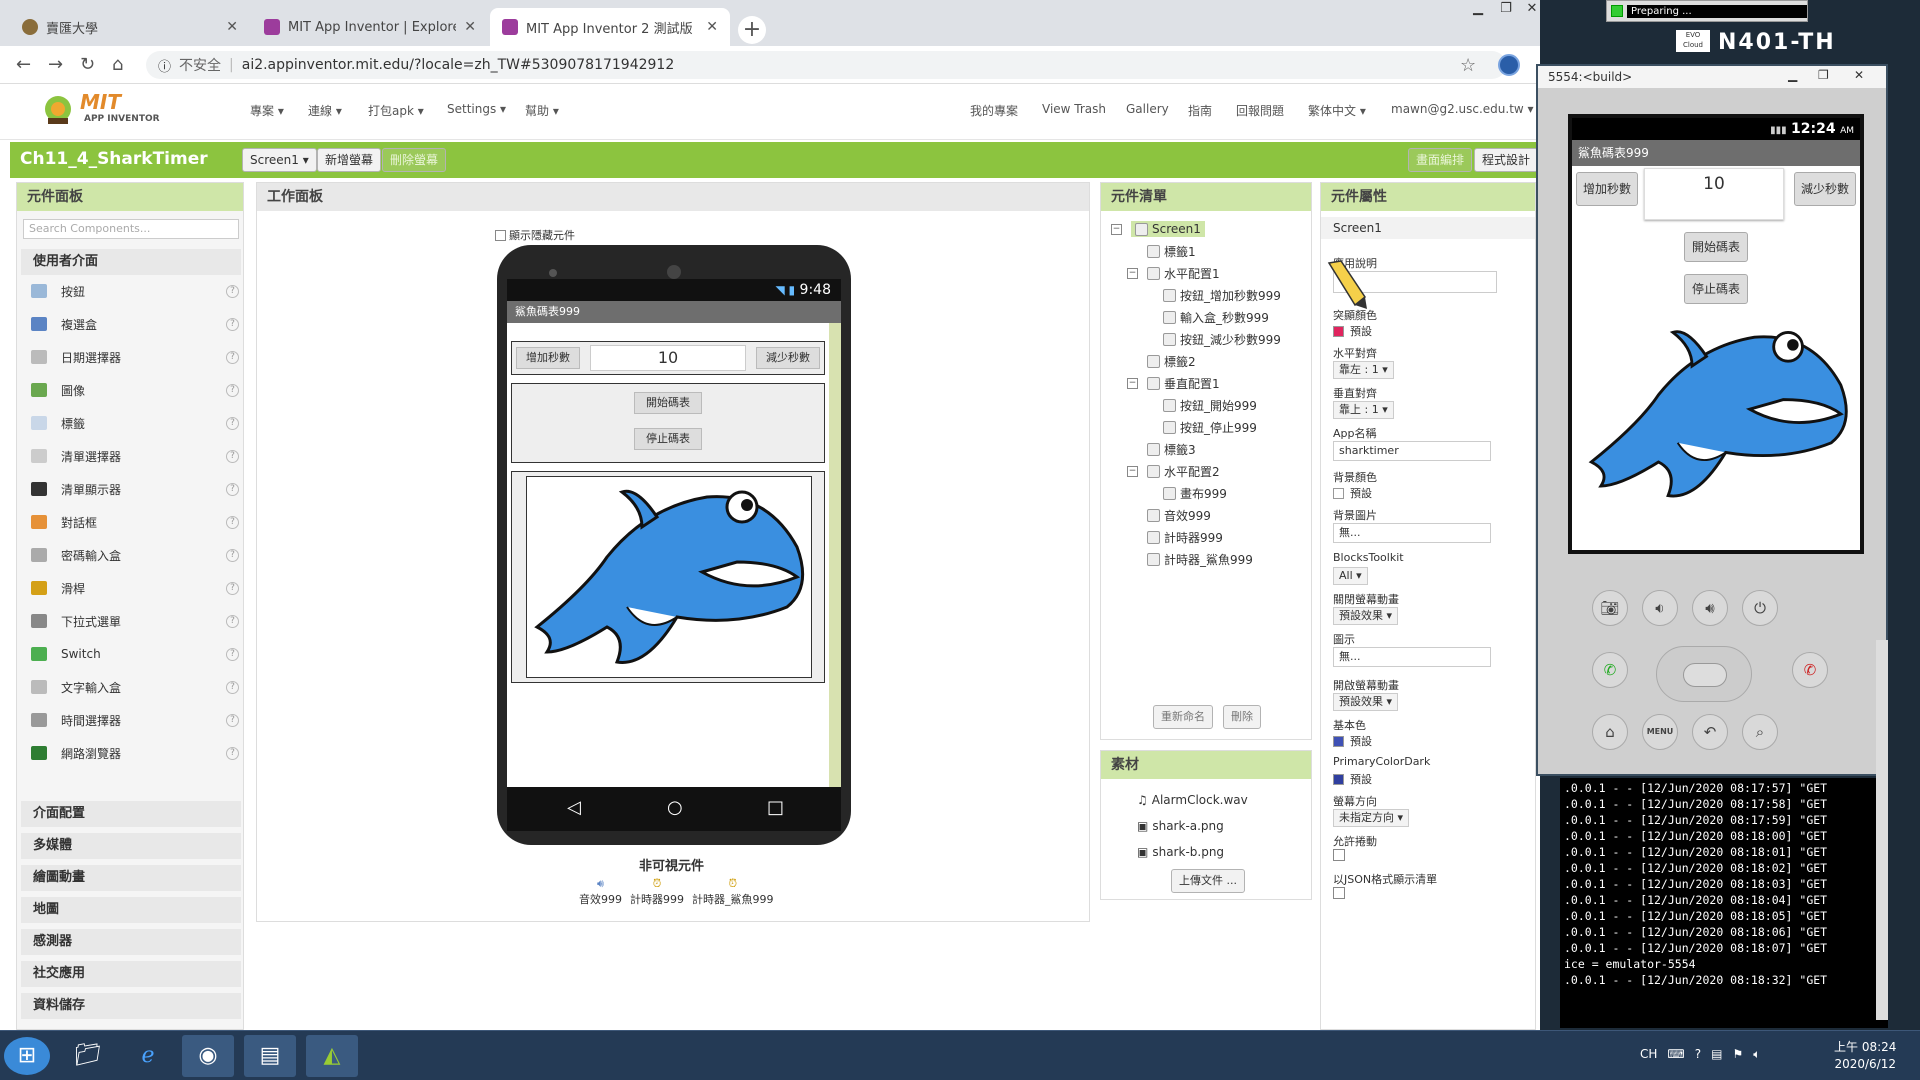 This screenshot has height=1080, width=1920. What do you see at coordinates (132, 753) in the screenshot?
I see `palette-item: 網路瀏覽器?` at bounding box center [132, 753].